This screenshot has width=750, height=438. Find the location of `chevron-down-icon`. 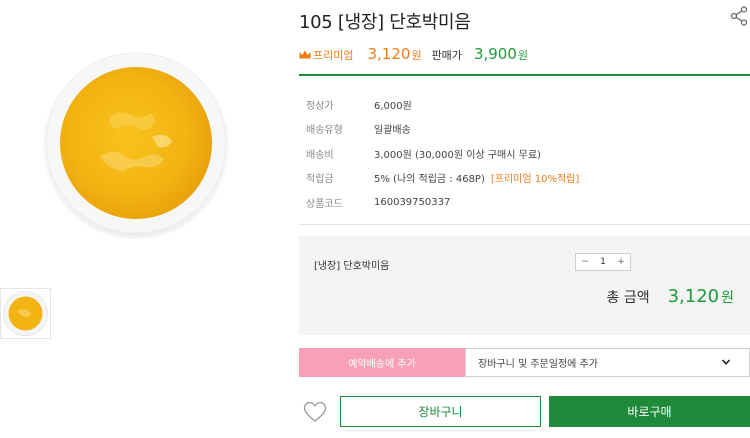

chevron-down-icon is located at coordinates (726, 362).